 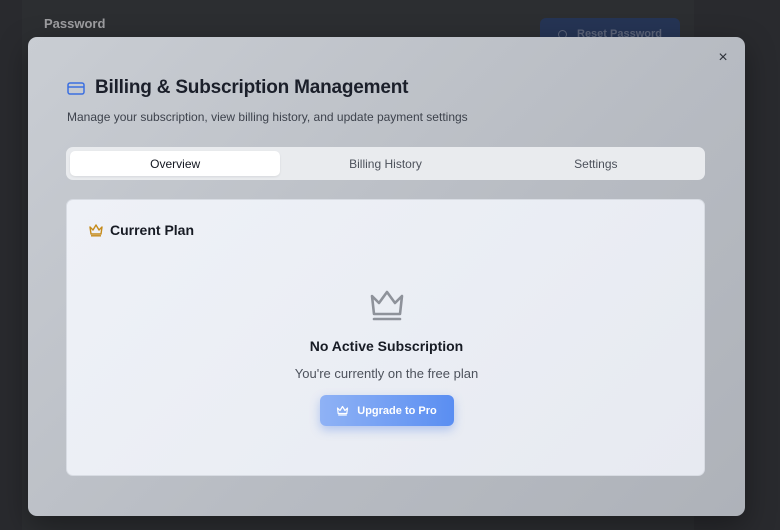 I want to click on tab-settings: Settings, so click(x=596, y=163).